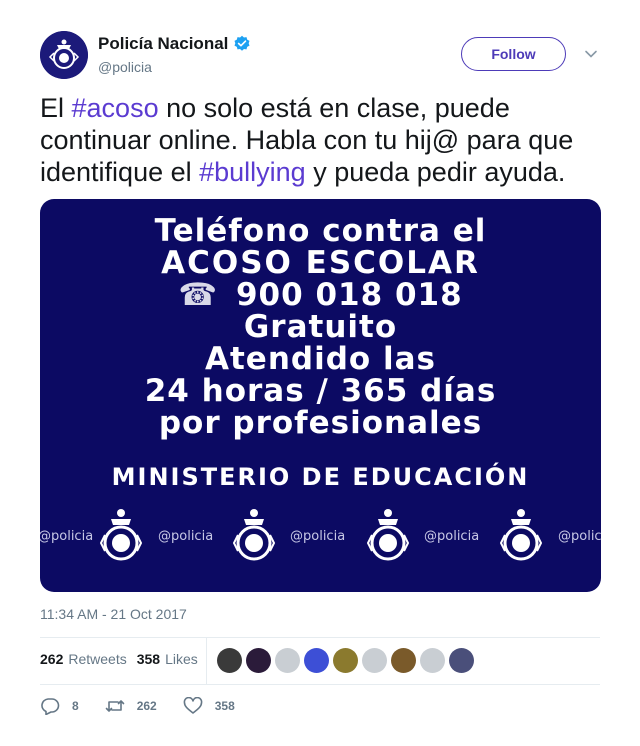 The image size is (640, 746). What do you see at coordinates (131, 706) in the screenshot?
I see `retweet-button: 262` at bounding box center [131, 706].